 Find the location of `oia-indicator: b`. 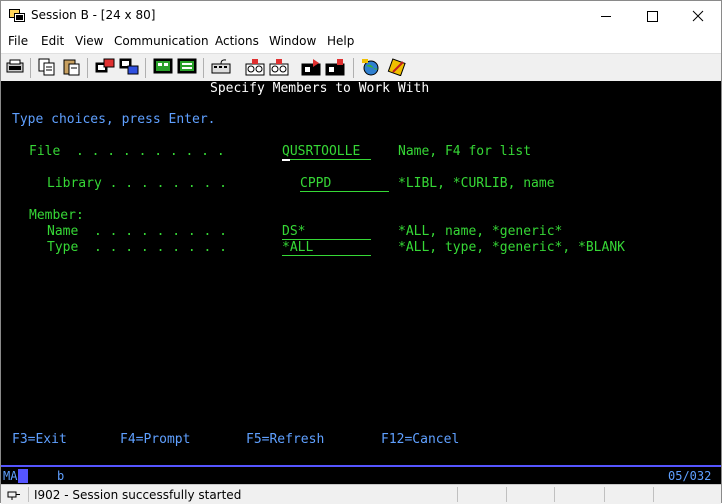

oia-indicator: b is located at coordinates (61, 476).